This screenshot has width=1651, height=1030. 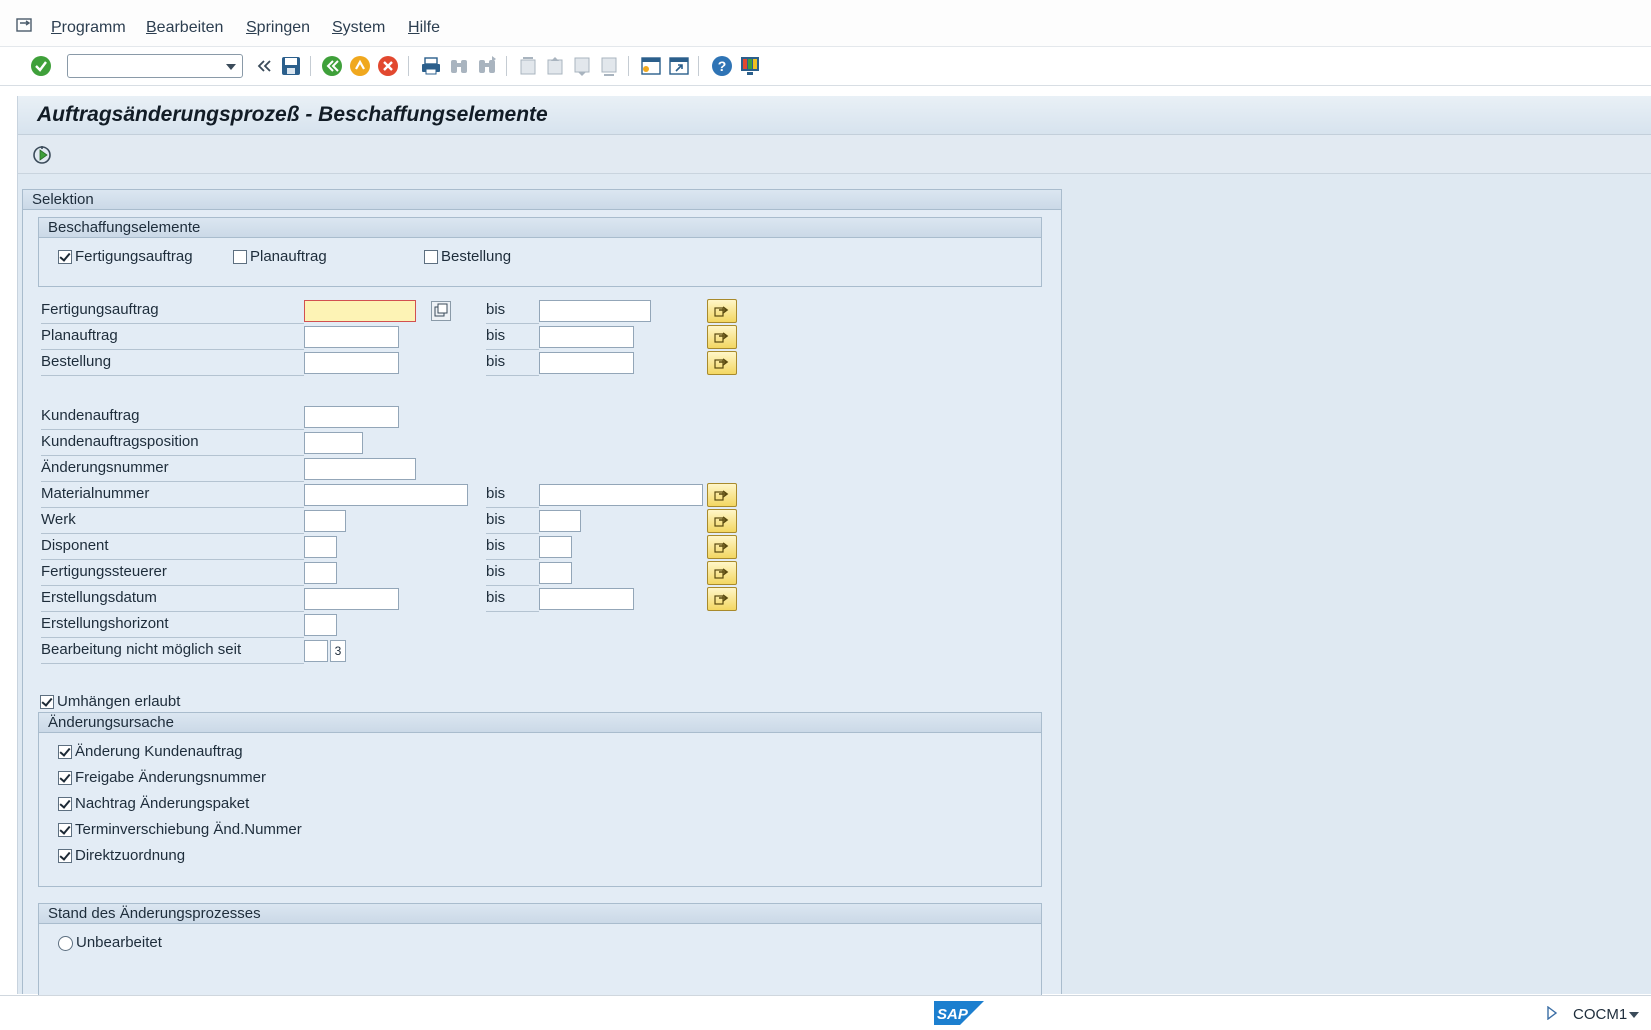 I want to click on exit-icon, so click(x=360, y=66).